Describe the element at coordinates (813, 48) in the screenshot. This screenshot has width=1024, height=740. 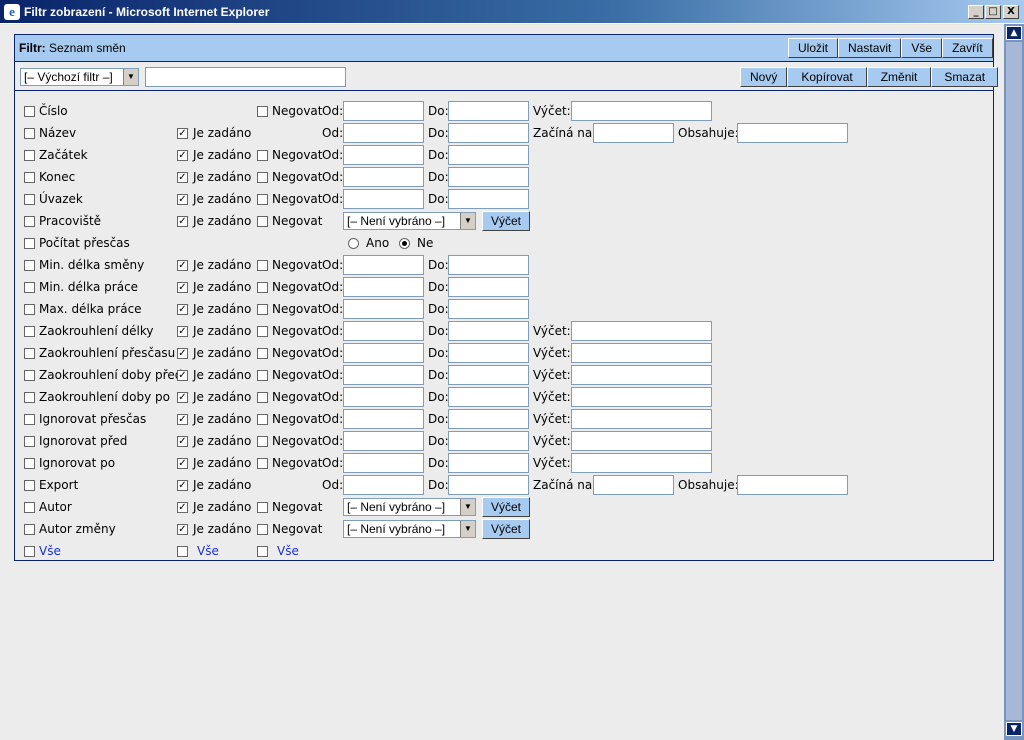
I see `save-button: Uložit` at that location.